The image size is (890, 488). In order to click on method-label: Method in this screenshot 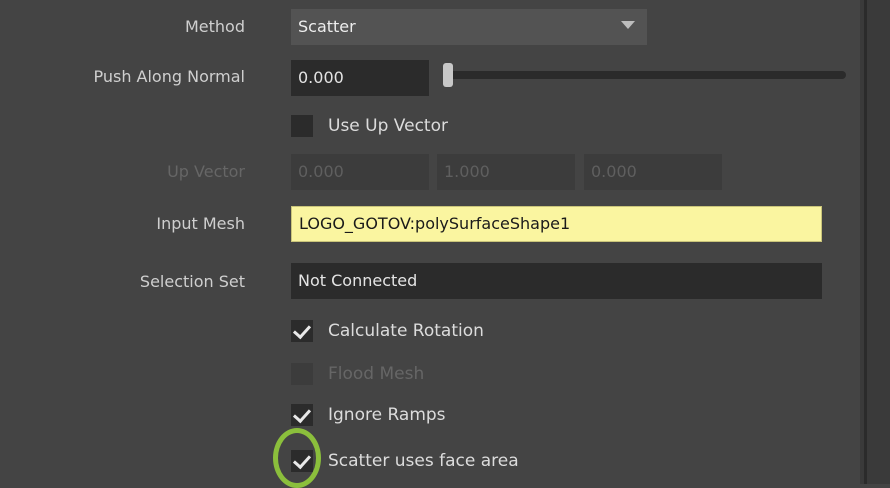, I will do `click(214, 26)`.